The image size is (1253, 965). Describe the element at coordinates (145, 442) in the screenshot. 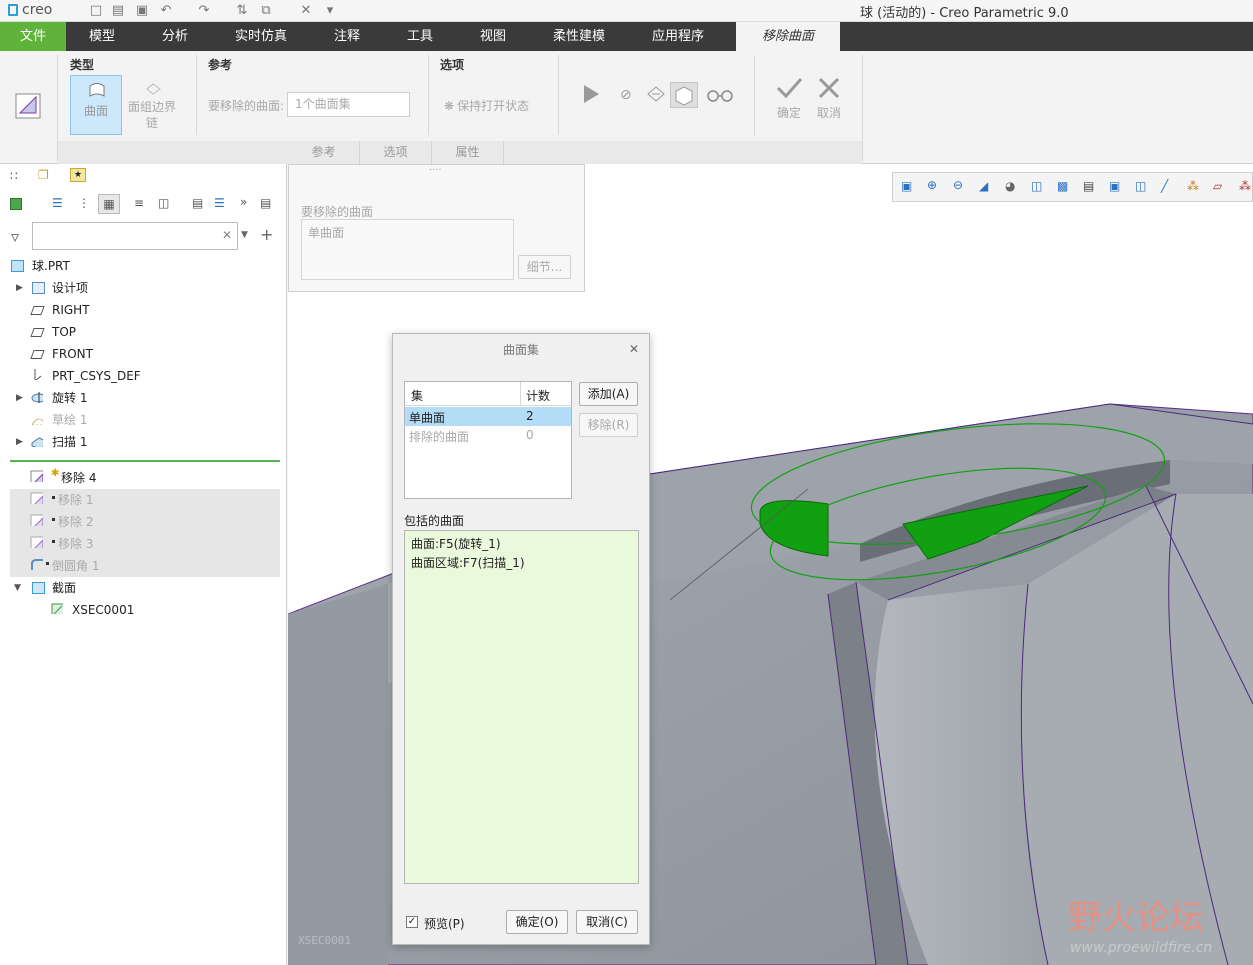

I see `tree-item-sweep: ▶ 扫描 1` at that location.